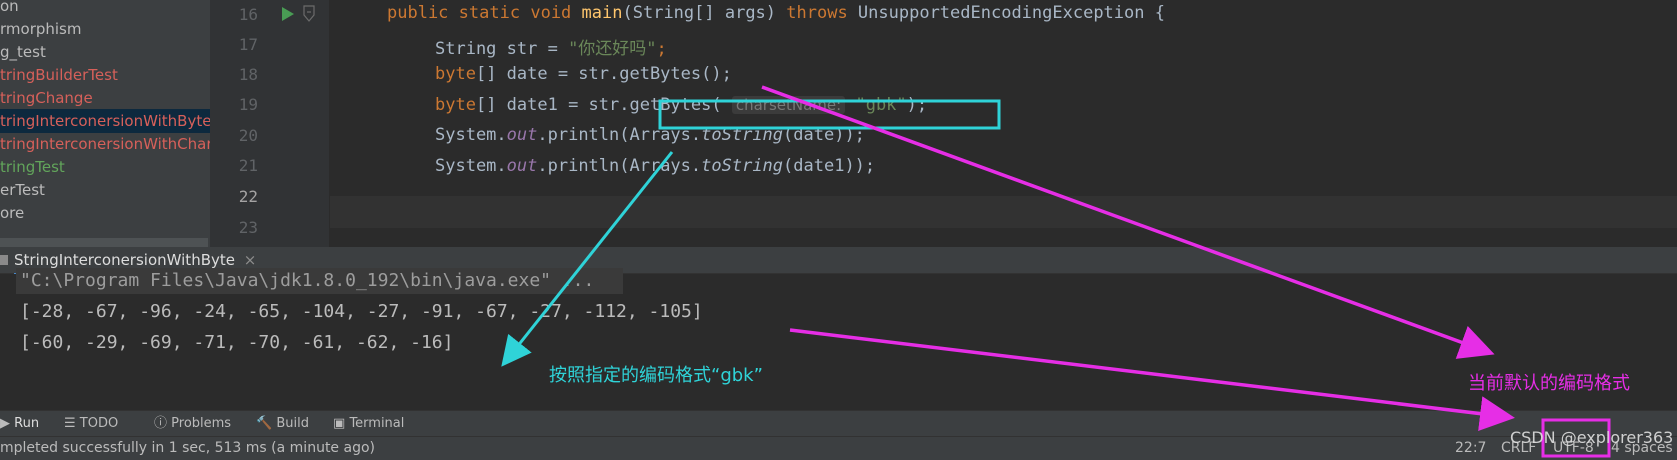  I want to click on cyan-annotation-label: 按照指定的编码格式“gbk”, so click(656, 375).